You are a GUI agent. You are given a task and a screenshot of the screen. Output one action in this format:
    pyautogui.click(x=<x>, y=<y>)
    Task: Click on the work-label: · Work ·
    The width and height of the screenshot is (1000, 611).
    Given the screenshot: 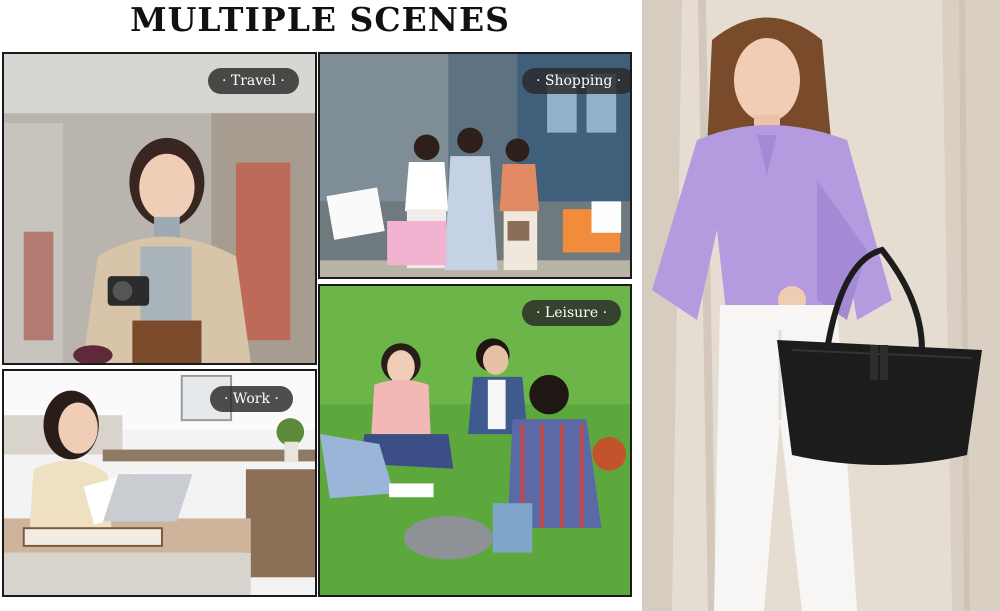 What is the action you would take?
    pyautogui.click(x=251, y=399)
    